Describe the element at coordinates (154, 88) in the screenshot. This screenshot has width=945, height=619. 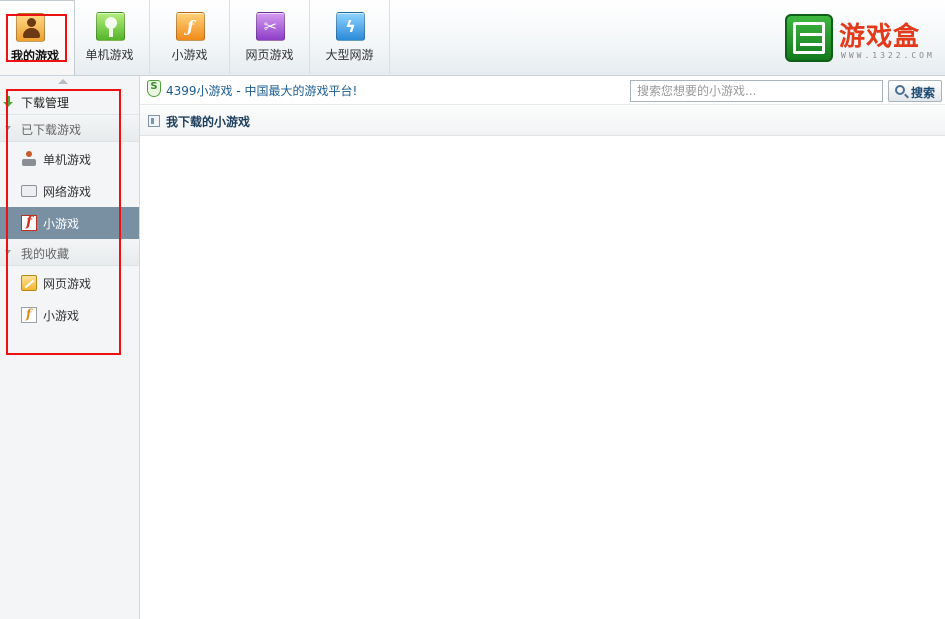
I see `shield-icon: S` at that location.